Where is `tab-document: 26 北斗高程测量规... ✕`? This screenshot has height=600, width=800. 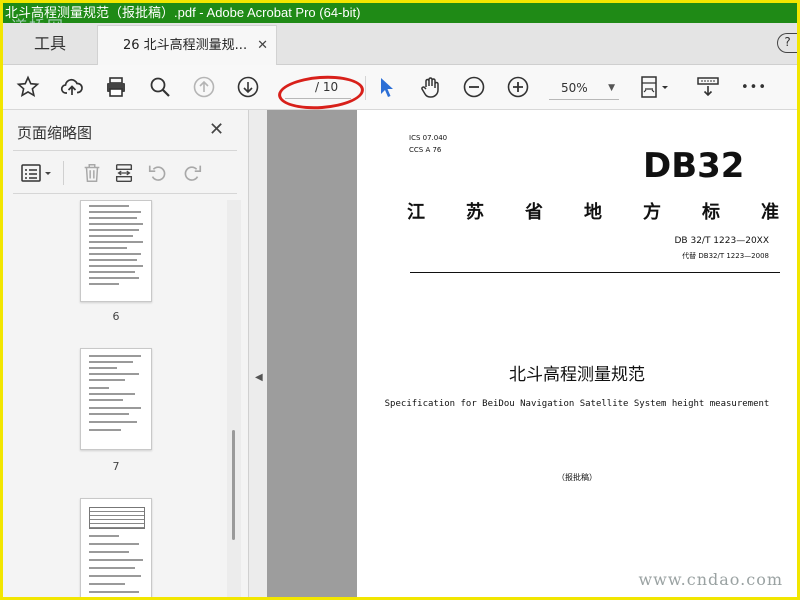
tab-document: 26 北斗高程测量规... ✕ is located at coordinates (187, 45).